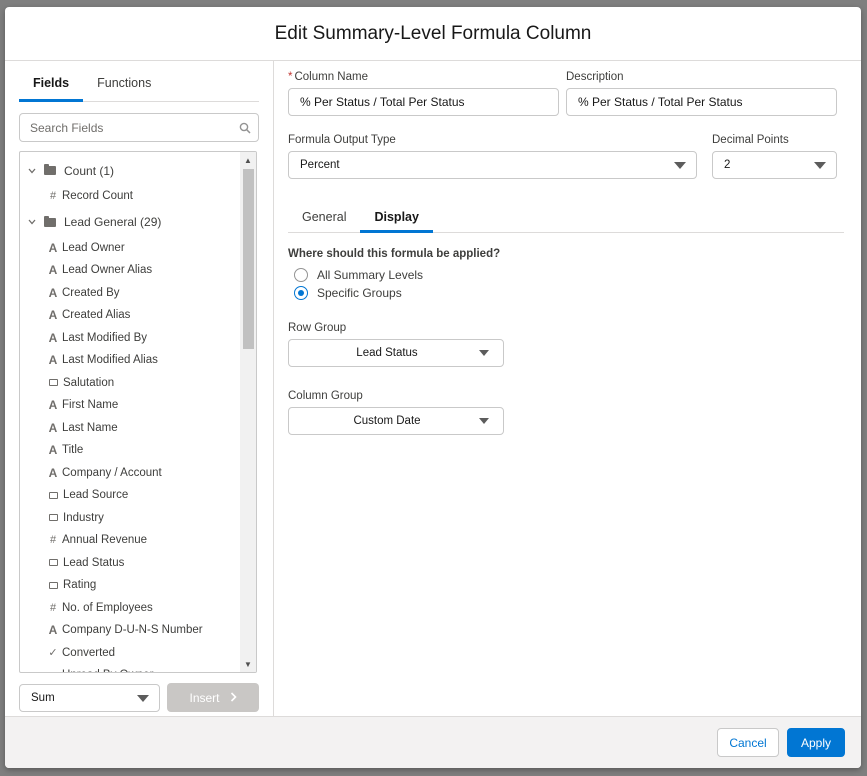  I want to click on tab-general: General, so click(324, 217).